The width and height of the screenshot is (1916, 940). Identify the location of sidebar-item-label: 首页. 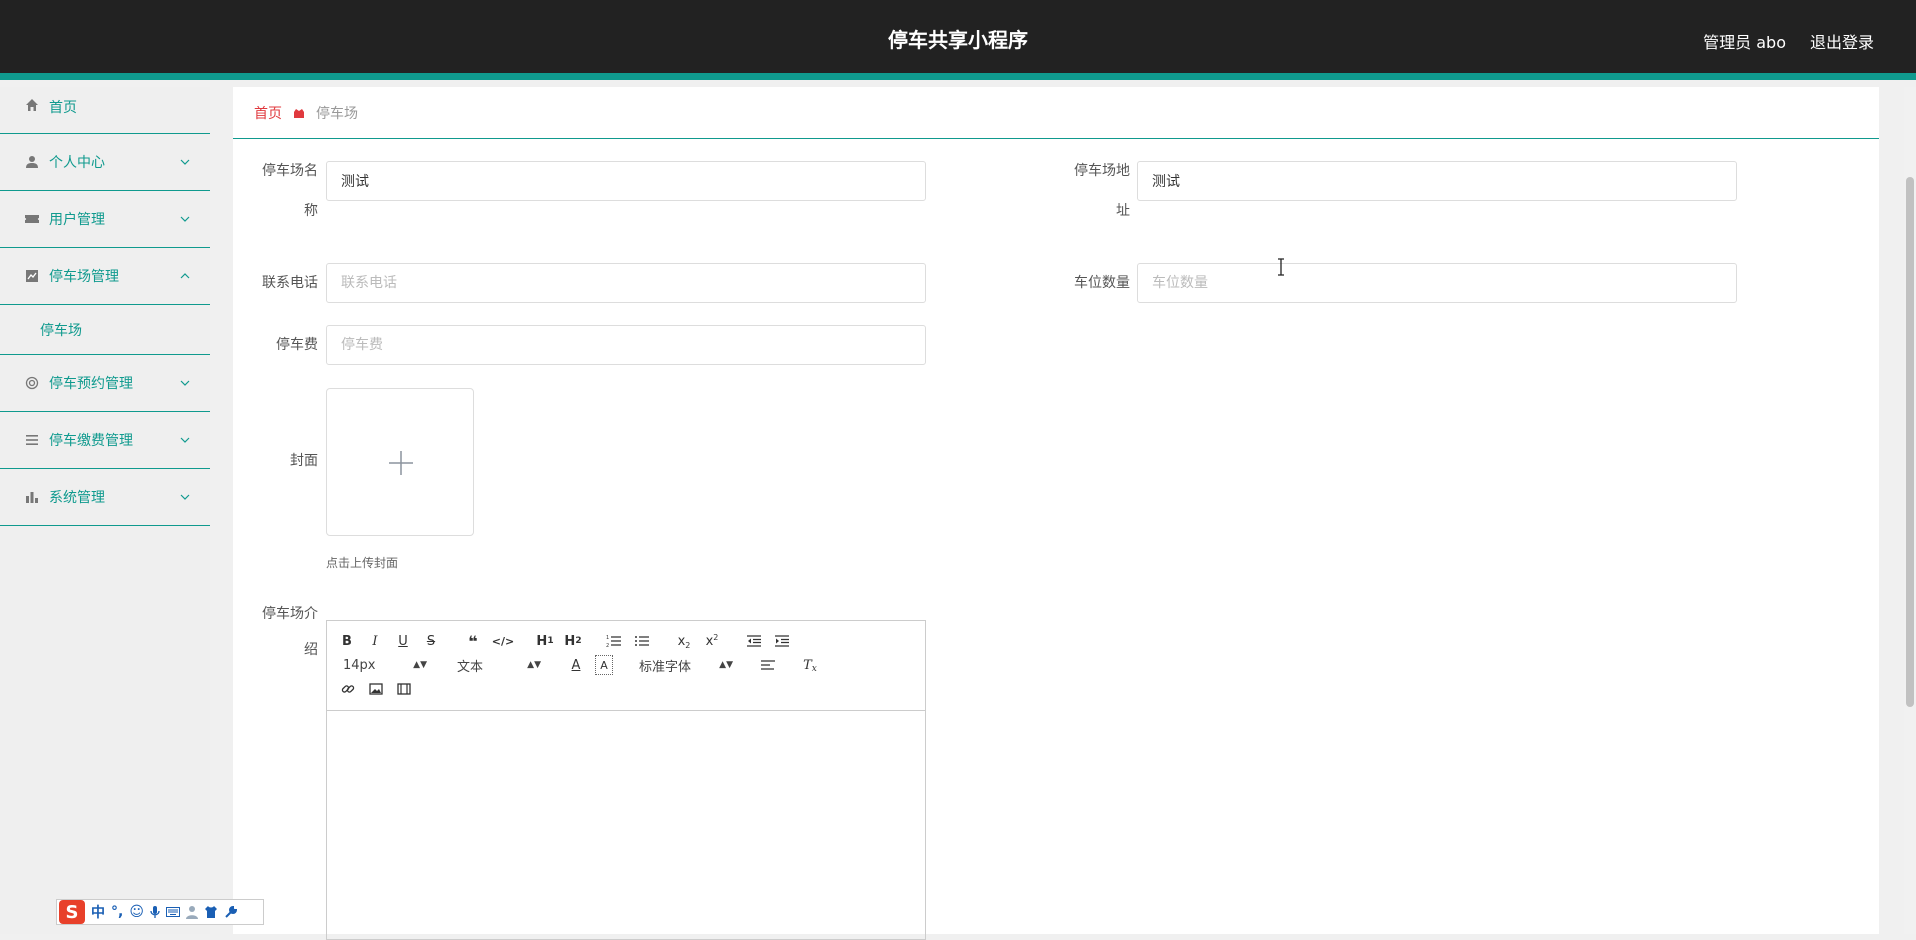
(63, 108).